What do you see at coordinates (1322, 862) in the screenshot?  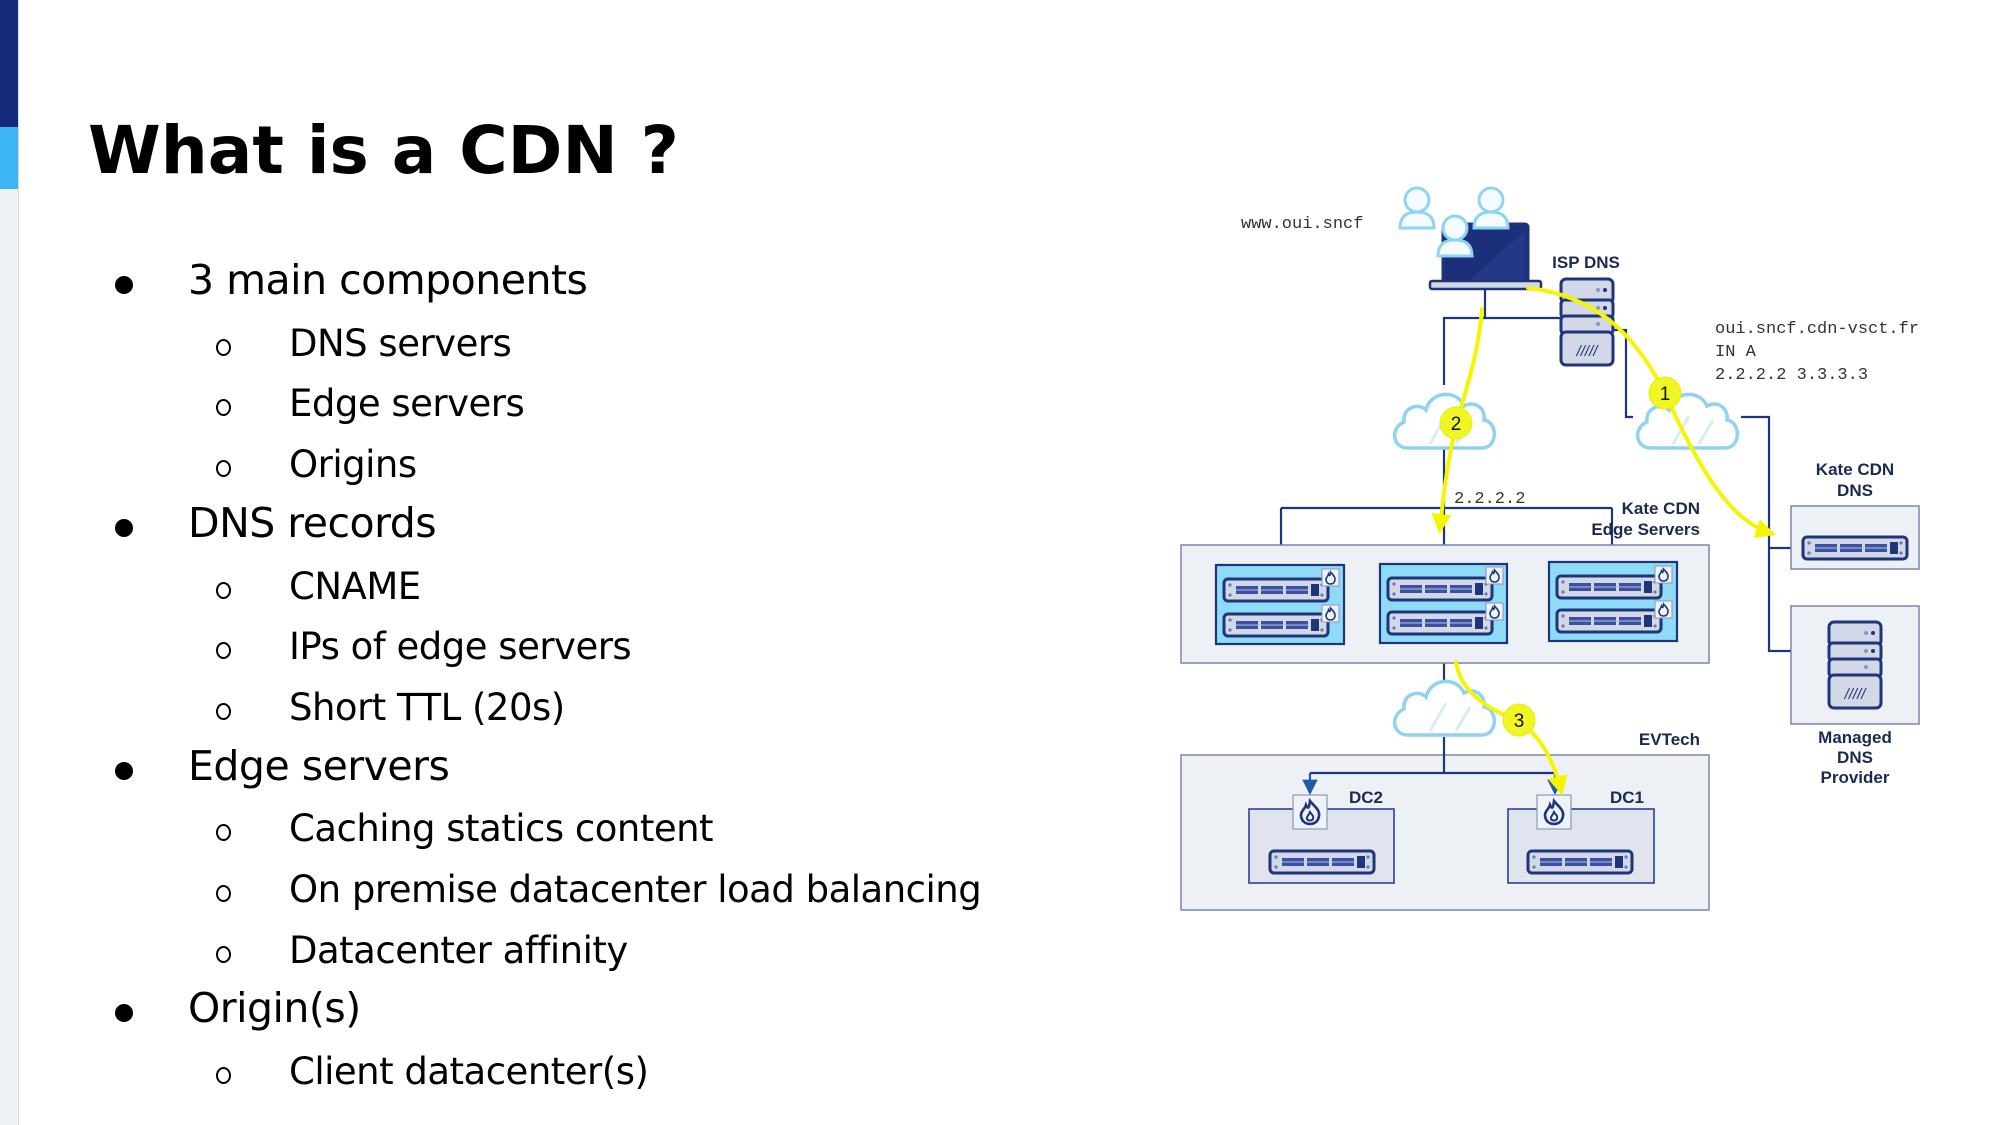 I see `dc2-server-icon` at bounding box center [1322, 862].